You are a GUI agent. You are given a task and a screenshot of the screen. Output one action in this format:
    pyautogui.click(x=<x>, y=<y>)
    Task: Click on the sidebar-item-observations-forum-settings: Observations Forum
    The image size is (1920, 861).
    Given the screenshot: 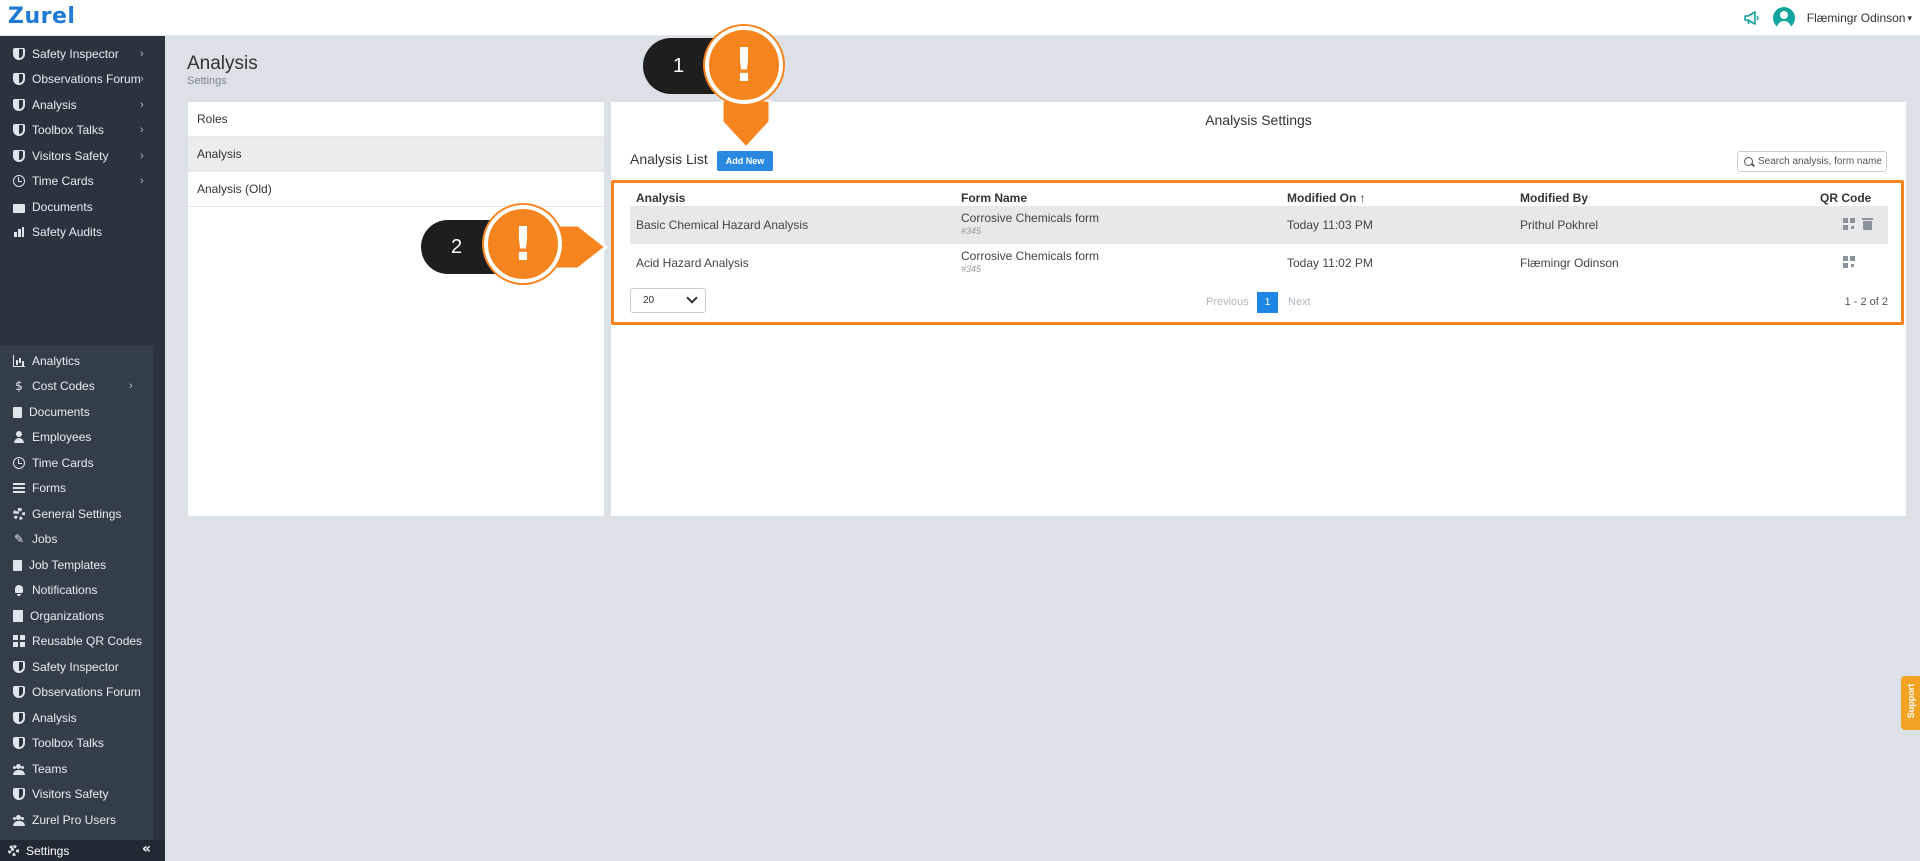 What is the action you would take?
    pyautogui.click(x=76, y=692)
    